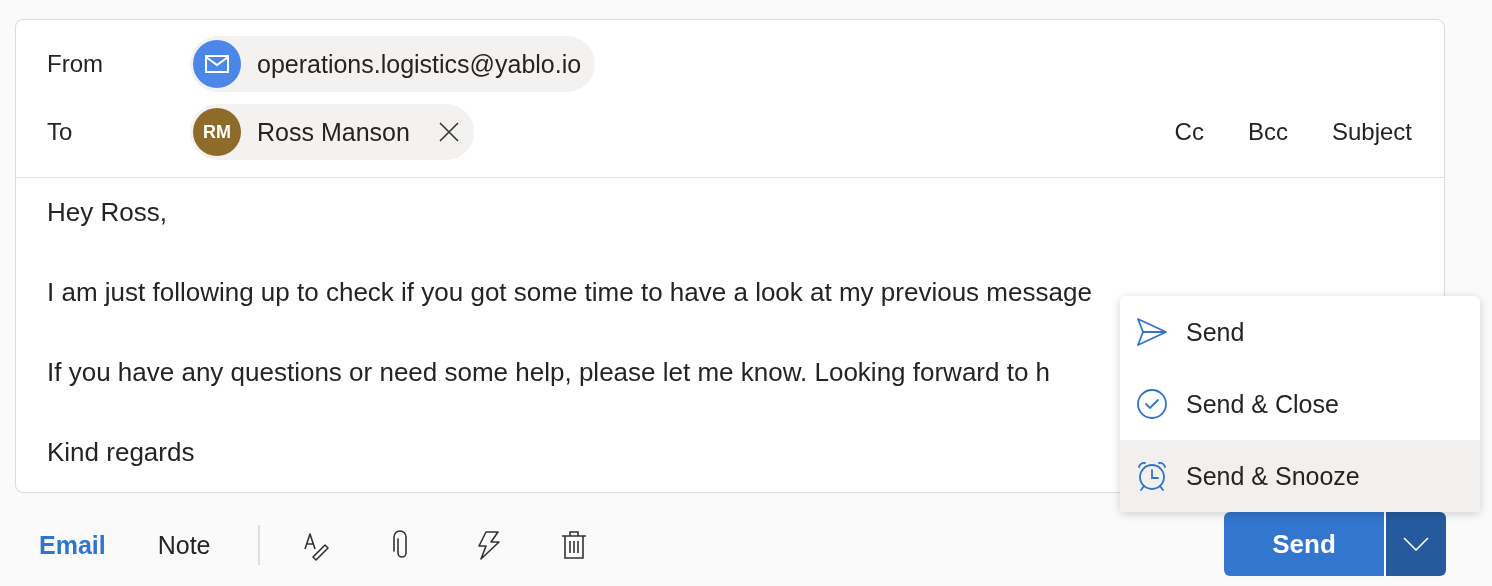  I want to click on check-circle-icon, so click(1152, 404).